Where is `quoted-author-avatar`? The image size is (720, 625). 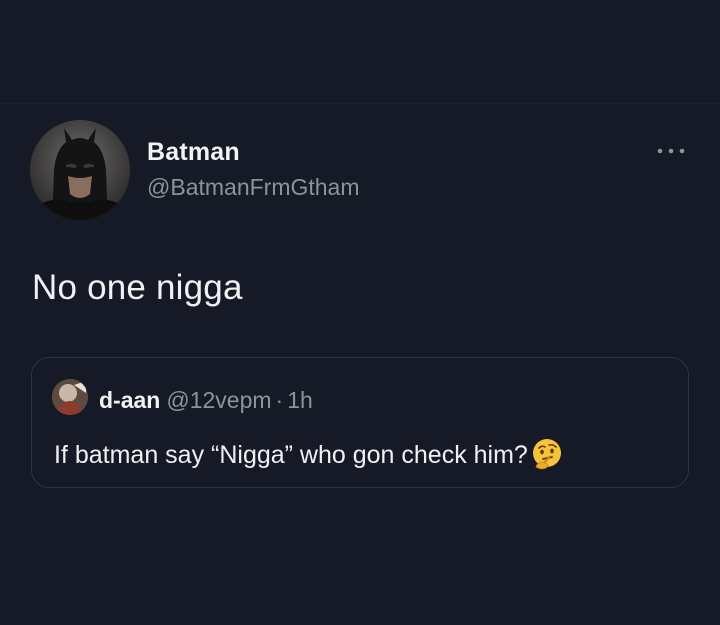 quoted-author-avatar is located at coordinates (70, 397).